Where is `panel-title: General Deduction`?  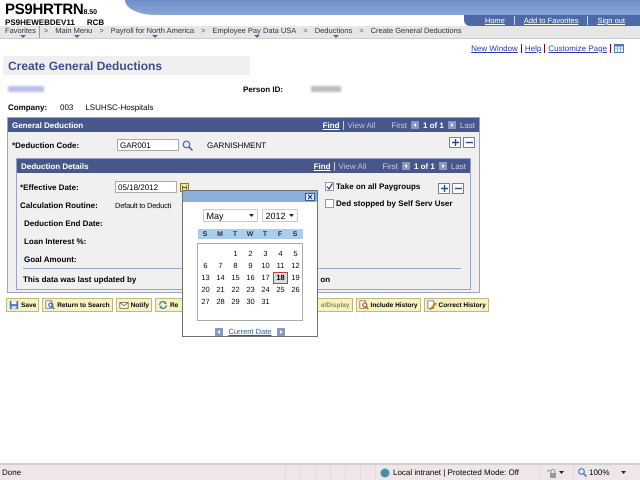 panel-title: General Deduction is located at coordinates (48, 125).